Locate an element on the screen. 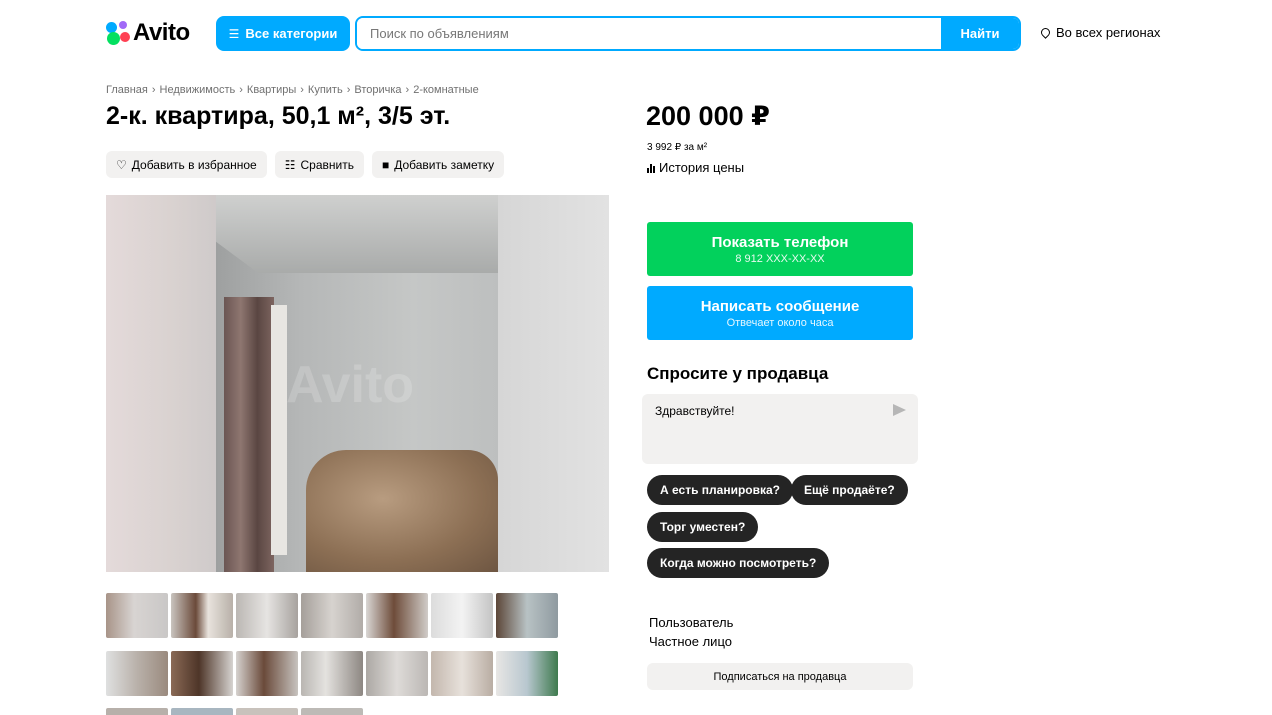 The image size is (1272, 715). breadcrumb-buy: Купить is located at coordinates (325, 90).